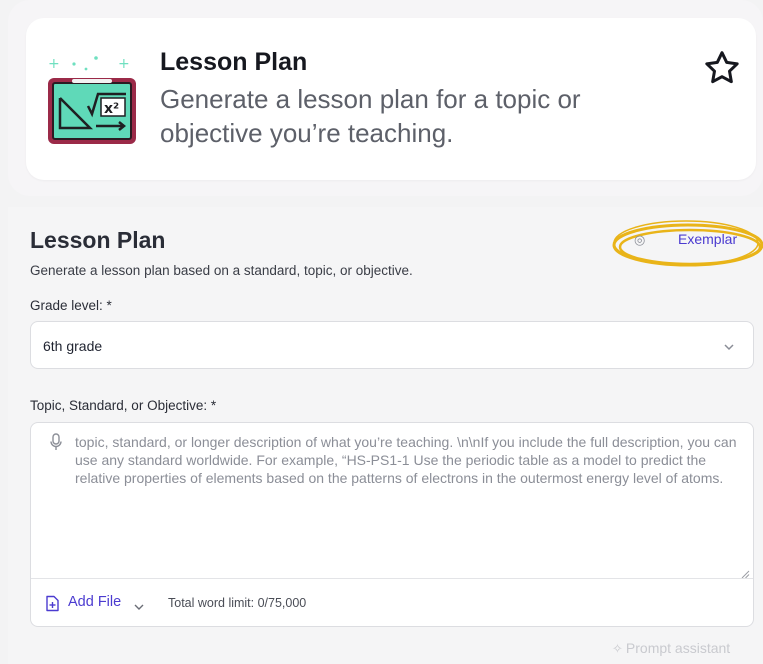 This screenshot has height=664, width=763. Describe the element at coordinates (52, 606) in the screenshot. I see `file-plus-icon` at that location.